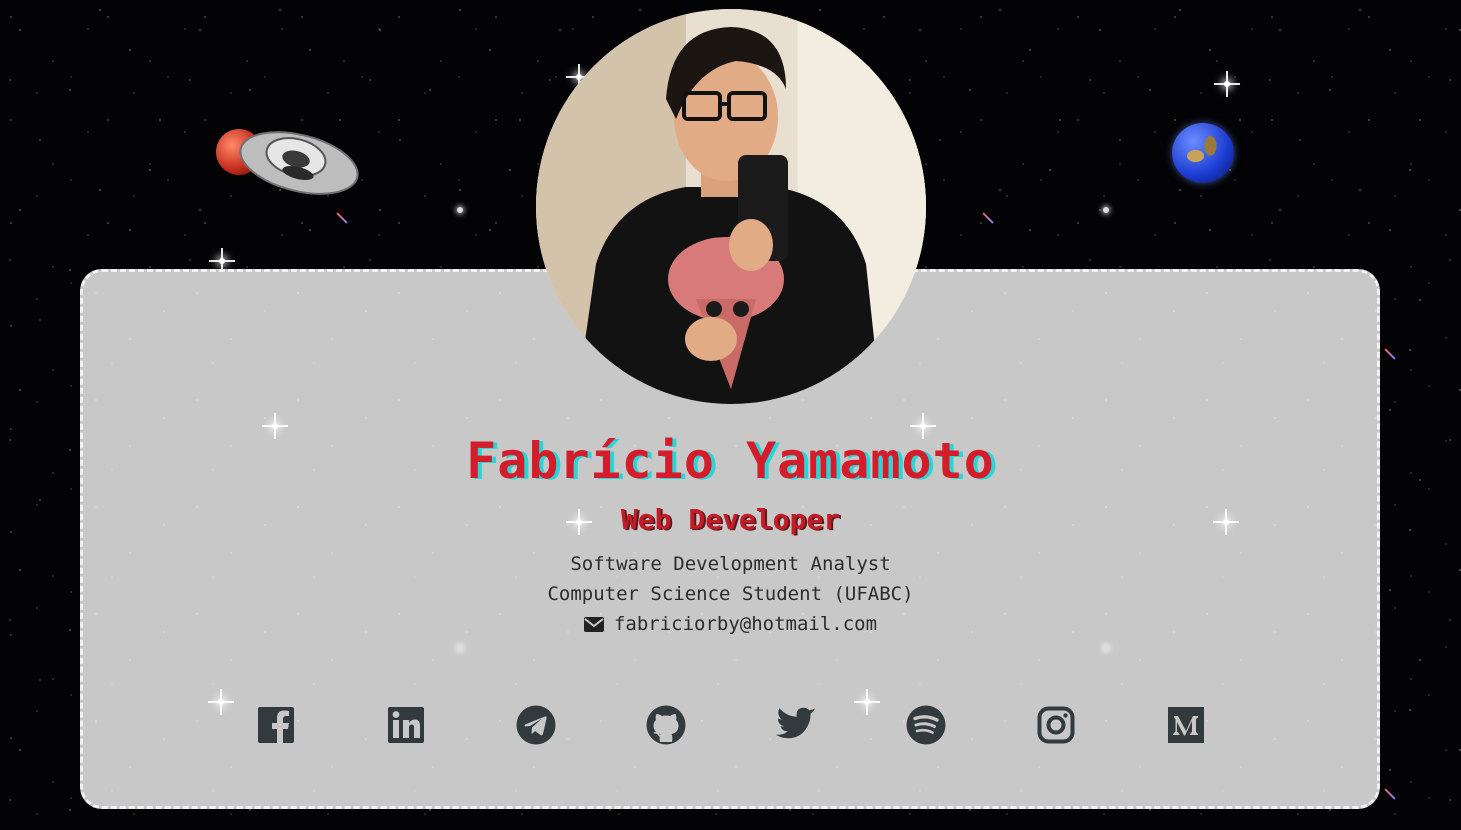  I want to click on linkedin-icon, so click(406, 725).